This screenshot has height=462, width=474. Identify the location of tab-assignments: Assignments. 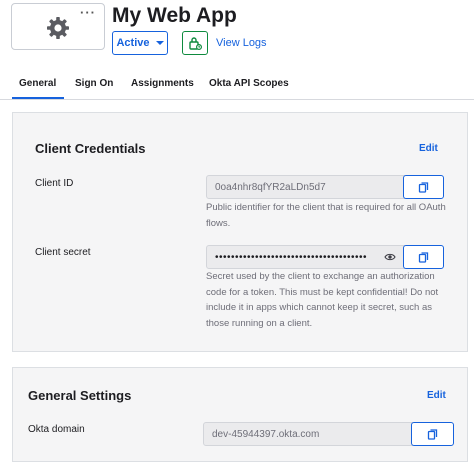
(162, 83).